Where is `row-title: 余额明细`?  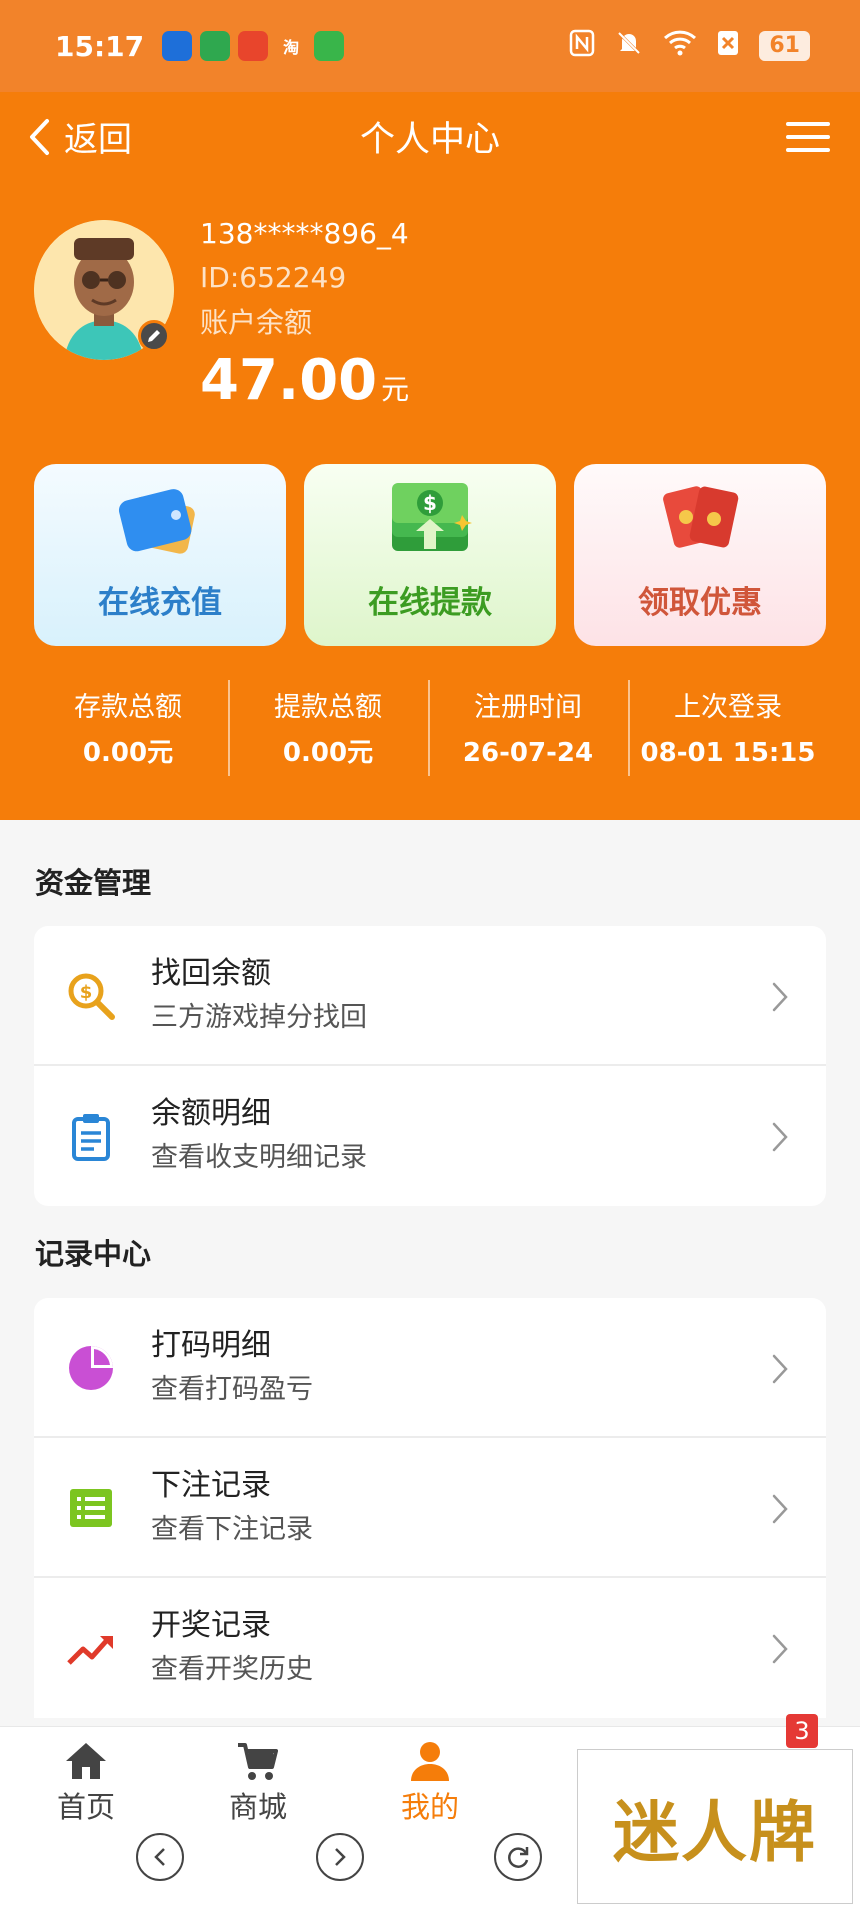 row-title: 余额明细 is located at coordinates (211, 1113).